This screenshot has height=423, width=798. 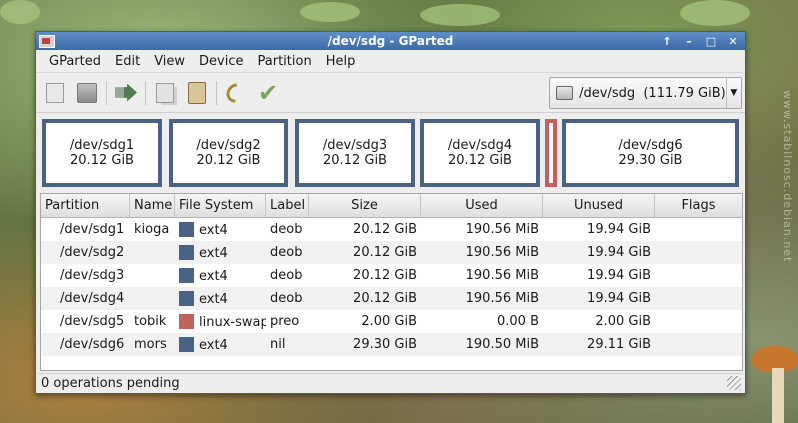 What do you see at coordinates (341, 61) in the screenshot?
I see `menu-help: Help` at bounding box center [341, 61].